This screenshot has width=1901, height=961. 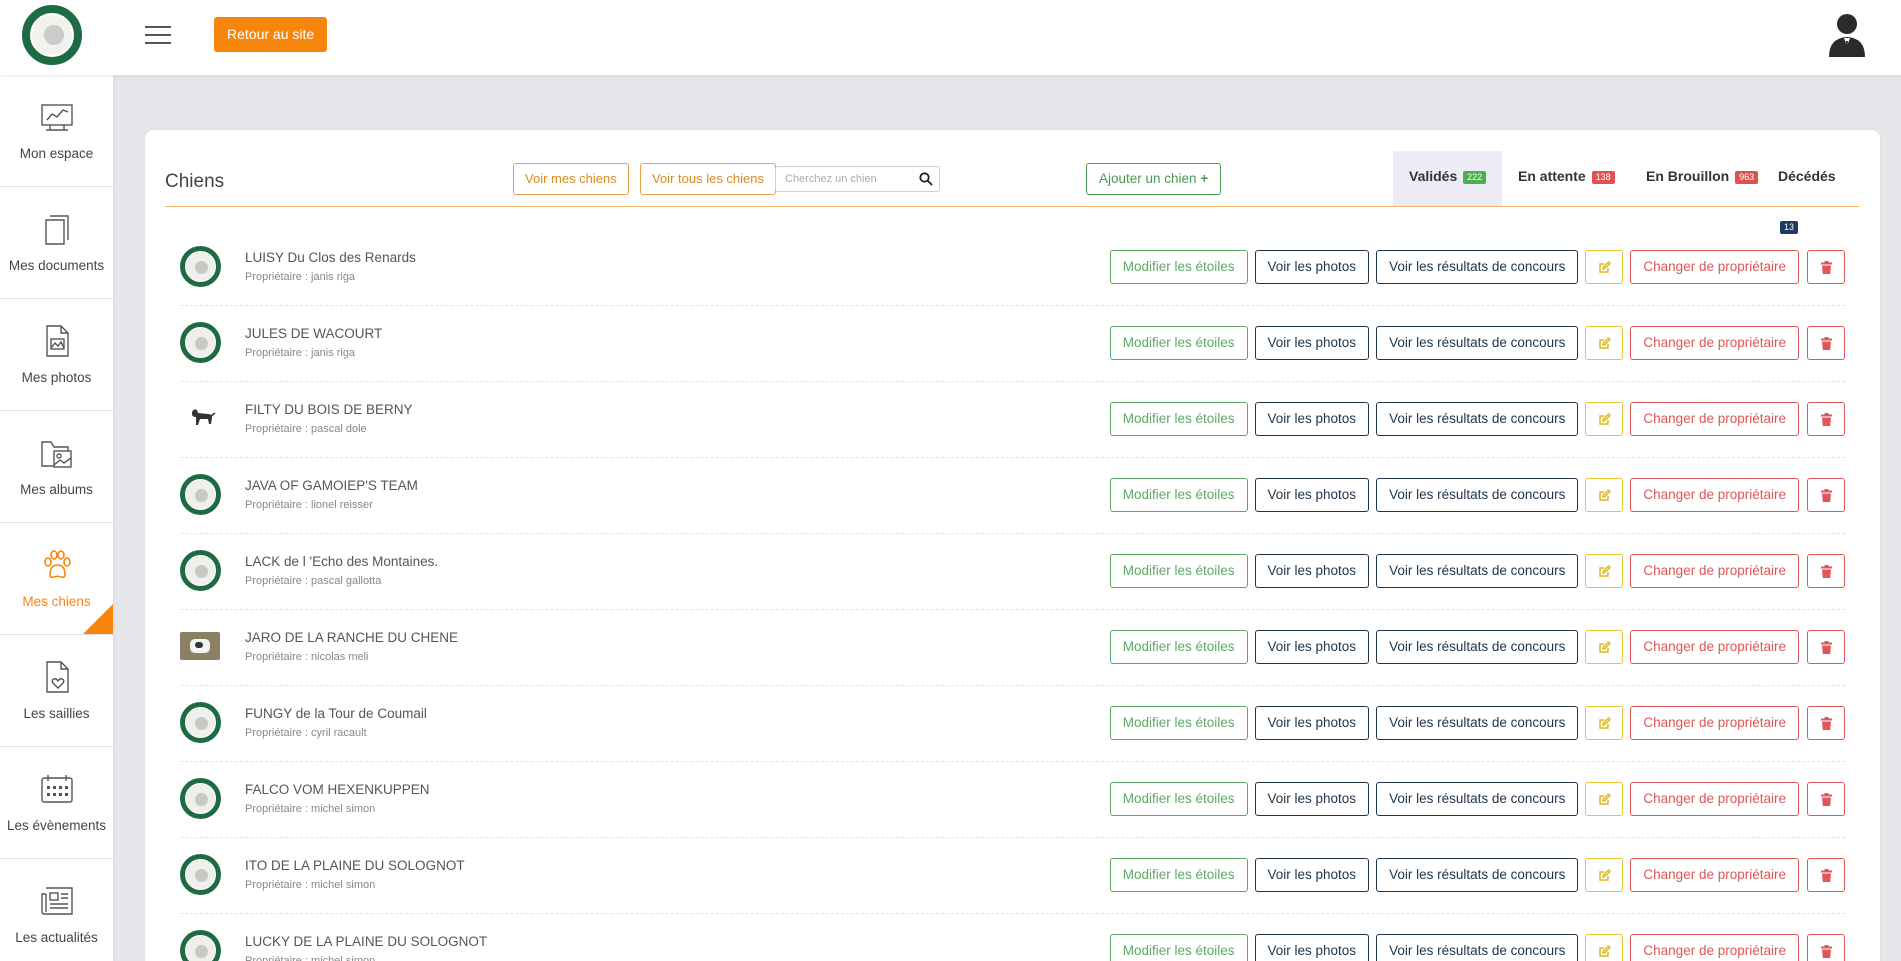 I want to click on user-avatar-icon, so click(x=1847, y=35).